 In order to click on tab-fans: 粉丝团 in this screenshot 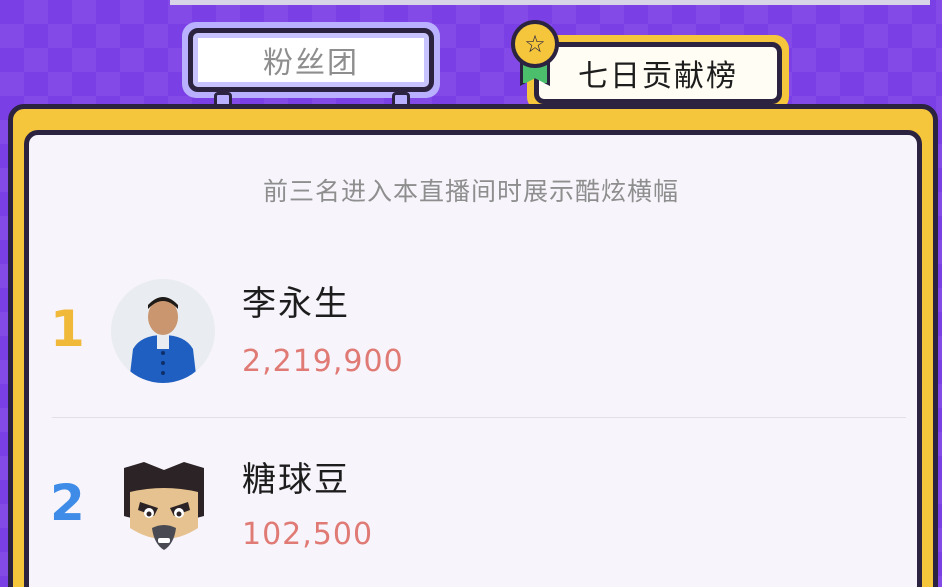, I will do `click(311, 60)`.